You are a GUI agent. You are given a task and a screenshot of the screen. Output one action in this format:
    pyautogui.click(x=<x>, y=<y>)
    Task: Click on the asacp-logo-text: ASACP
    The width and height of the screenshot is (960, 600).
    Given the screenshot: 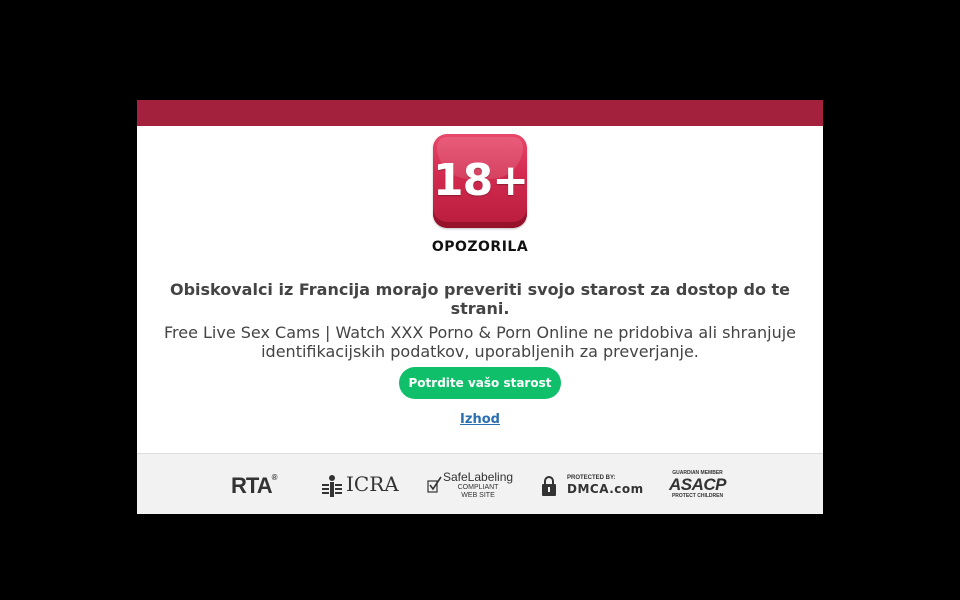 What is the action you would take?
    pyautogui.click(x=698, y=484)
    